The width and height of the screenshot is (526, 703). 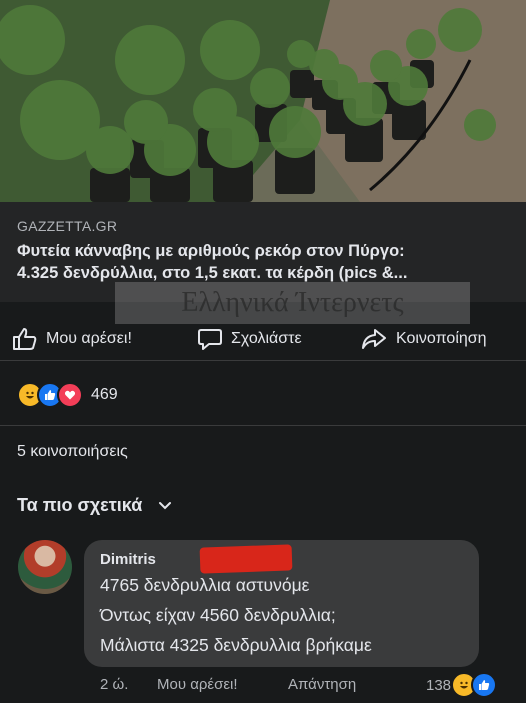 What do you see at coordinates (72, 452) in the screenshot?
I see `shares-count: 5 κοινοποιήσεις` at bounding box center [72, 452].